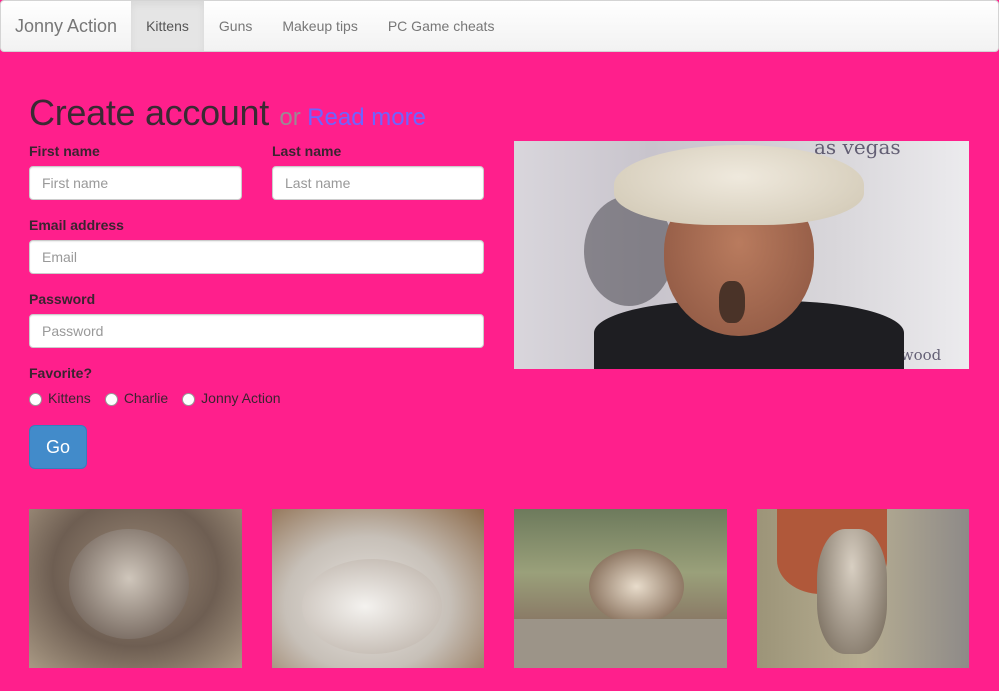 The height and width of the screenshot is (691, 999). What do you see at coordinates (64, 151) in the screenshot?
I see `first-name-label: First name` at bounding box center [64, 151].